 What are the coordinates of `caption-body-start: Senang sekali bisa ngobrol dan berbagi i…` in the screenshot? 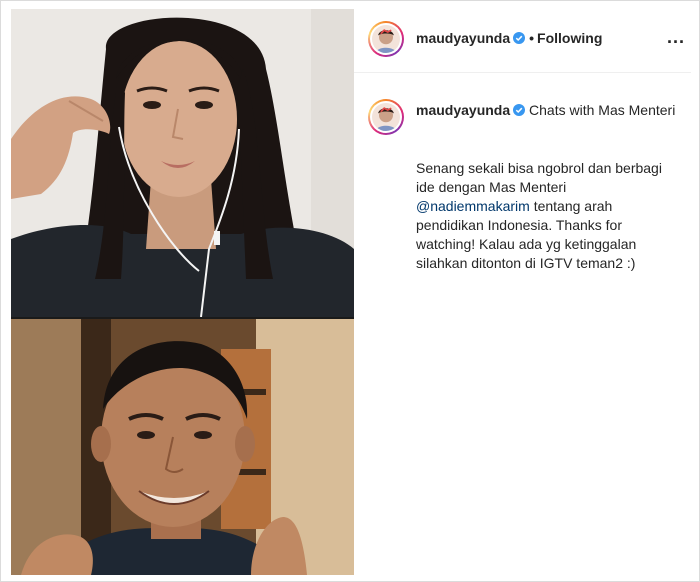 It's located at (539, 177).